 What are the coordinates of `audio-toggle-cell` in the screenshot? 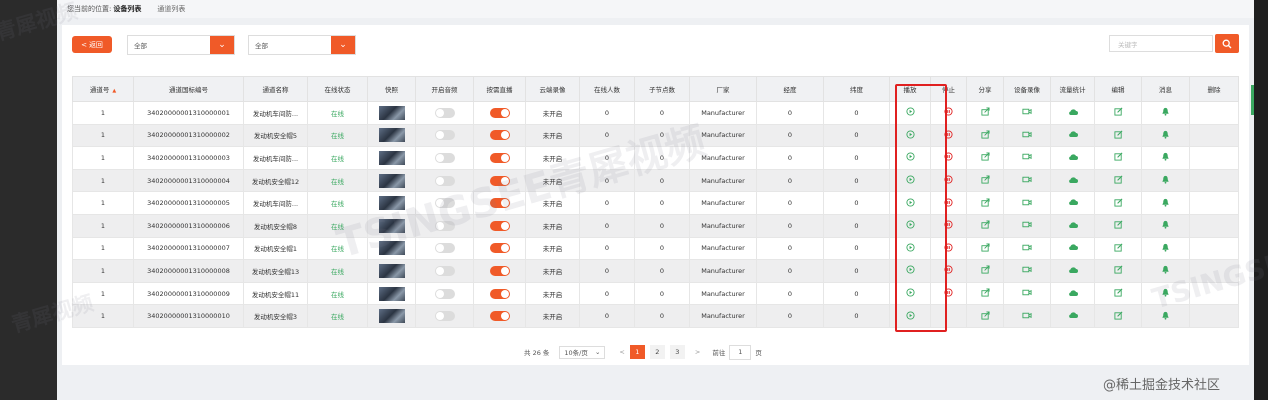 It's located at (444, 158).